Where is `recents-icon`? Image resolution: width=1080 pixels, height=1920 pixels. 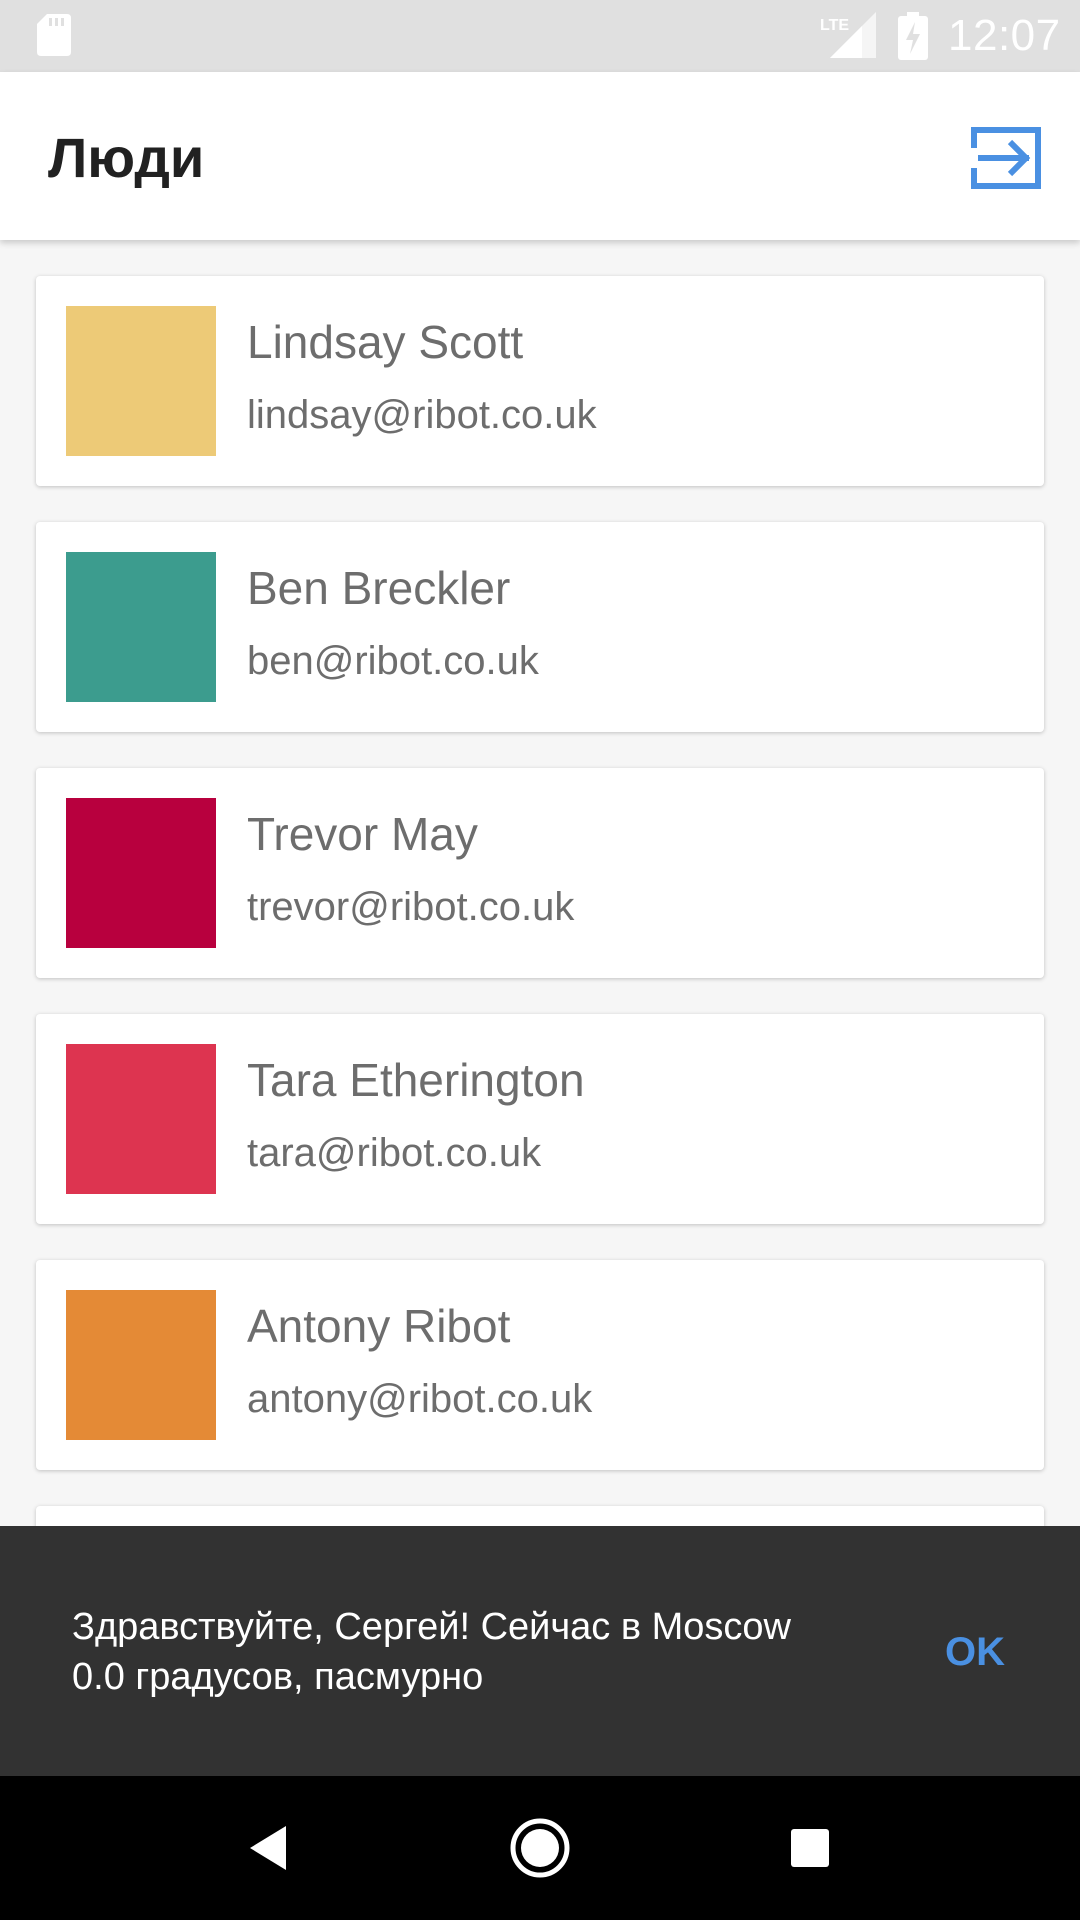
recents-icon is located at coordinates (810, 1848).